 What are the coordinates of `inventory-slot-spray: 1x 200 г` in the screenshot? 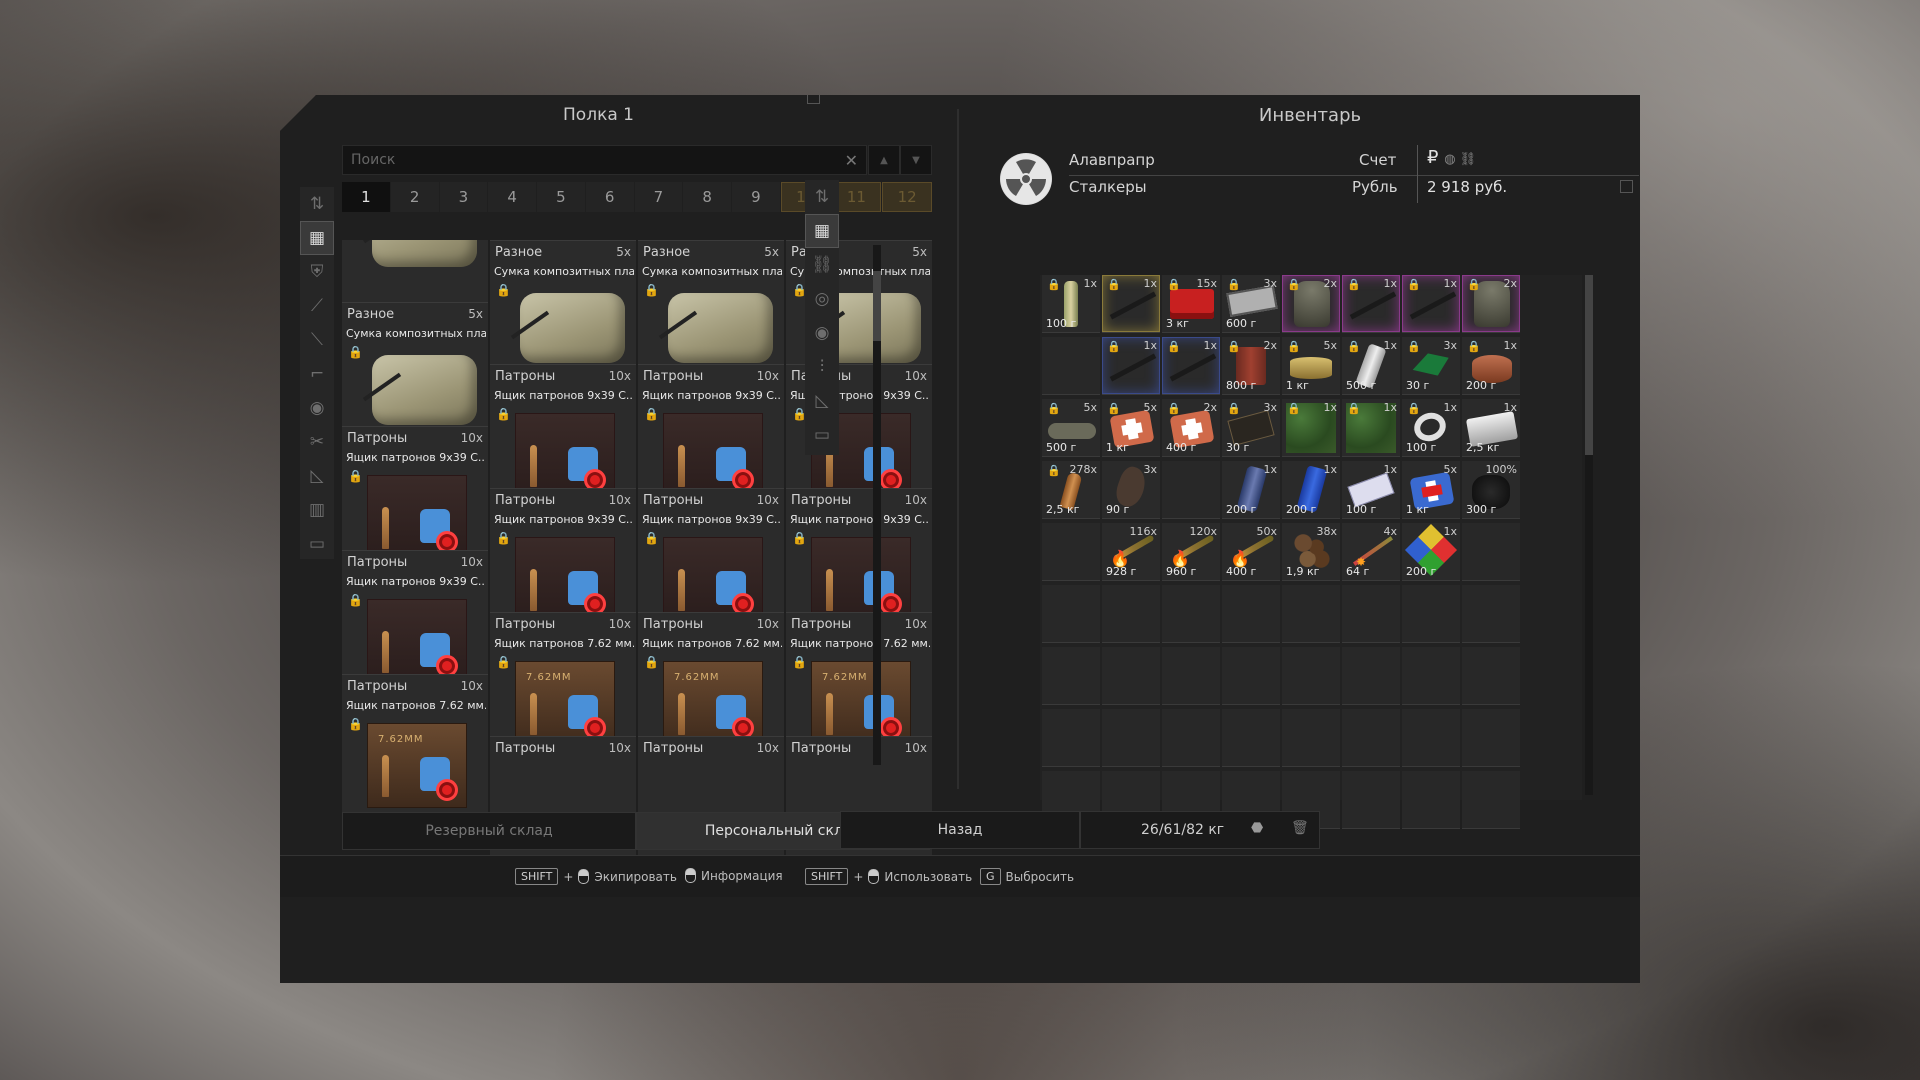 It's located at (1251, 490).